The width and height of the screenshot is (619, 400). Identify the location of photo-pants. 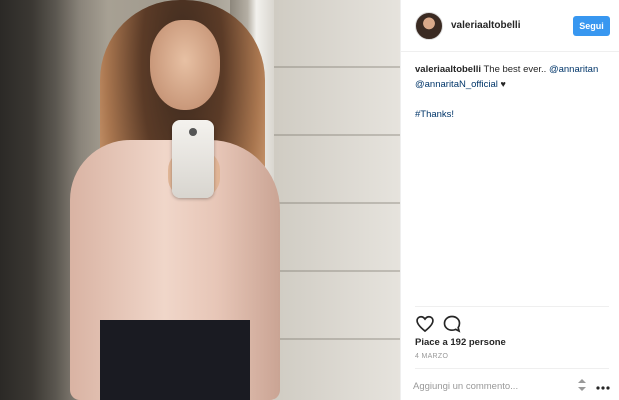
(175, 360).